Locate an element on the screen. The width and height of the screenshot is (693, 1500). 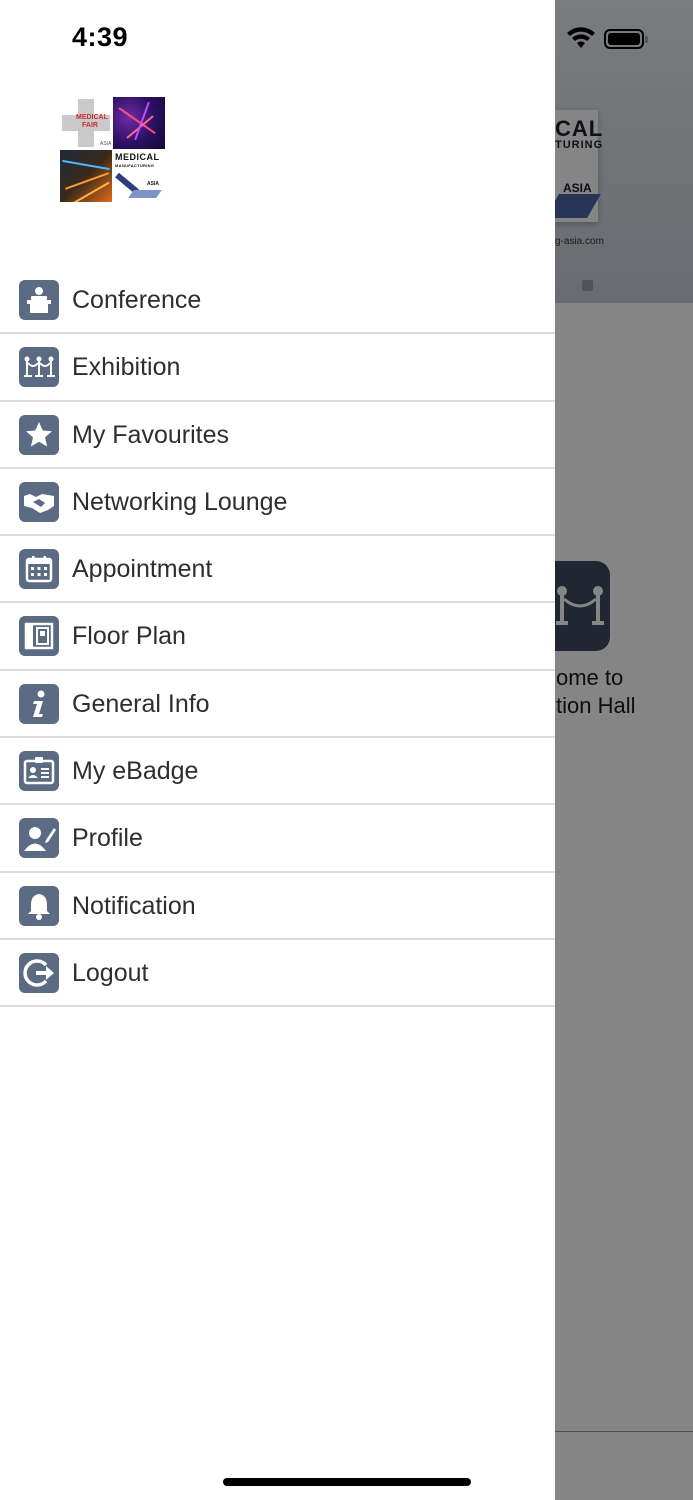
menu-label: Logout is located at coordinates (110, 972).